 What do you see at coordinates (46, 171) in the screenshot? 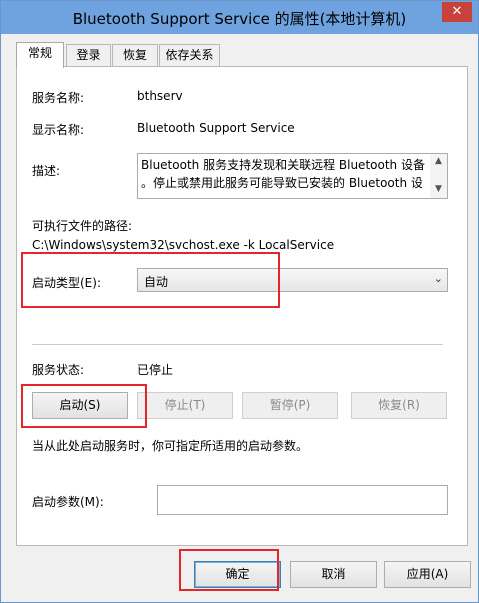
I see `description-label: 描述:` at bounding box center [46, 171].